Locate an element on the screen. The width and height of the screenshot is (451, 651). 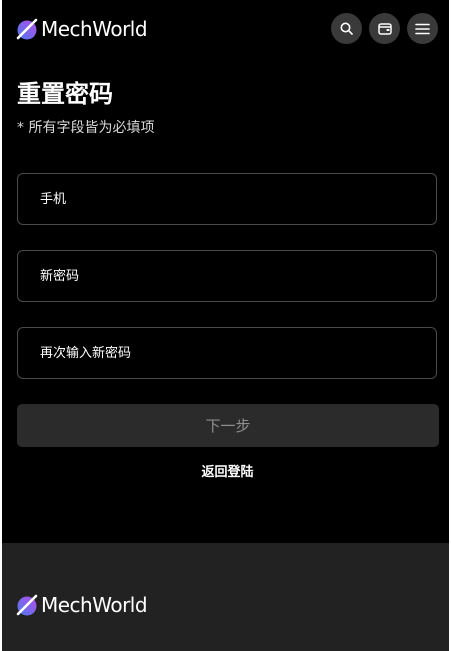
search-icon is located at coordinates (346, 28).